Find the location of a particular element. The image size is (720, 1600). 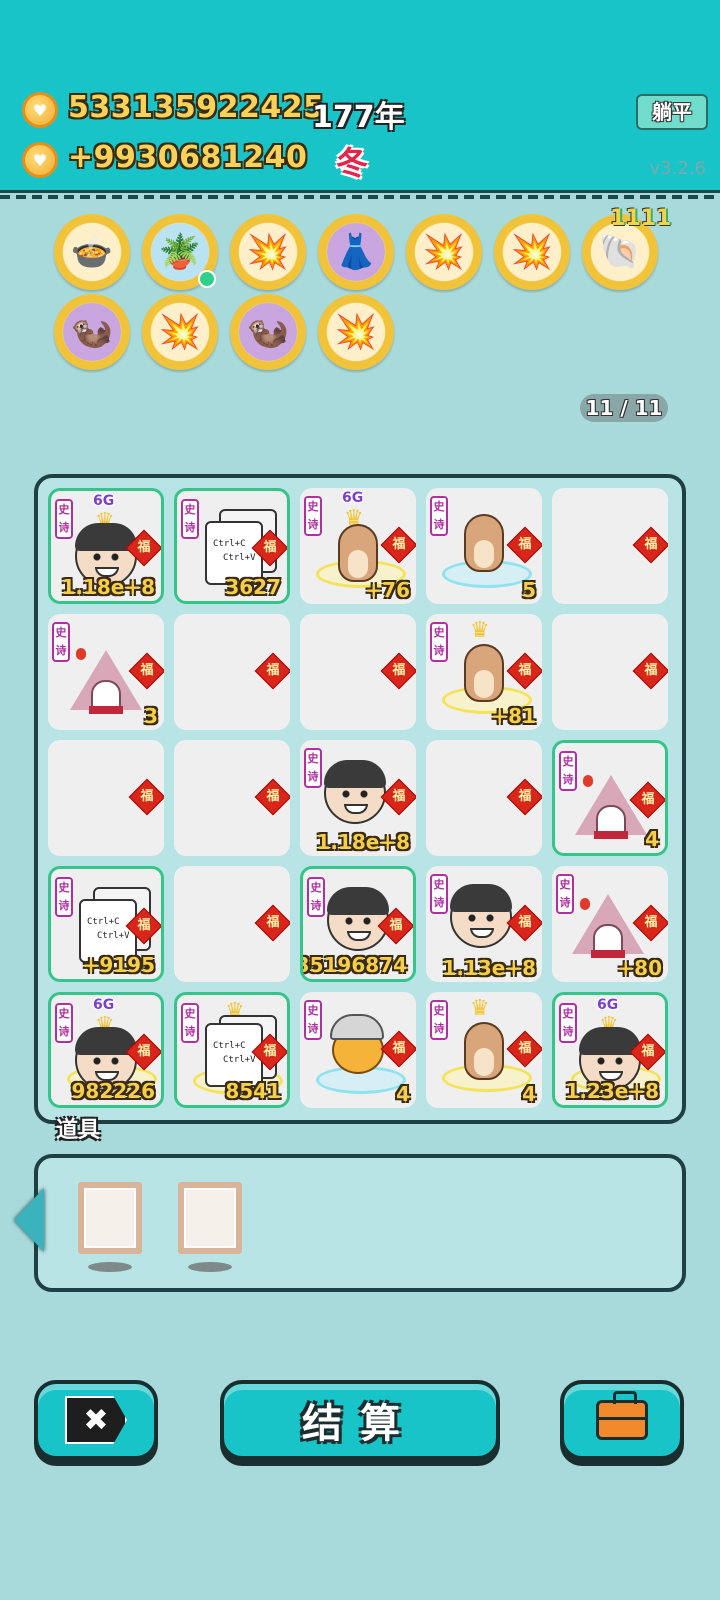

board-cell-r3c0: 史诗 Ctrl+C Ctrl+V 福 +9195 is located at coordinates (106, 924).